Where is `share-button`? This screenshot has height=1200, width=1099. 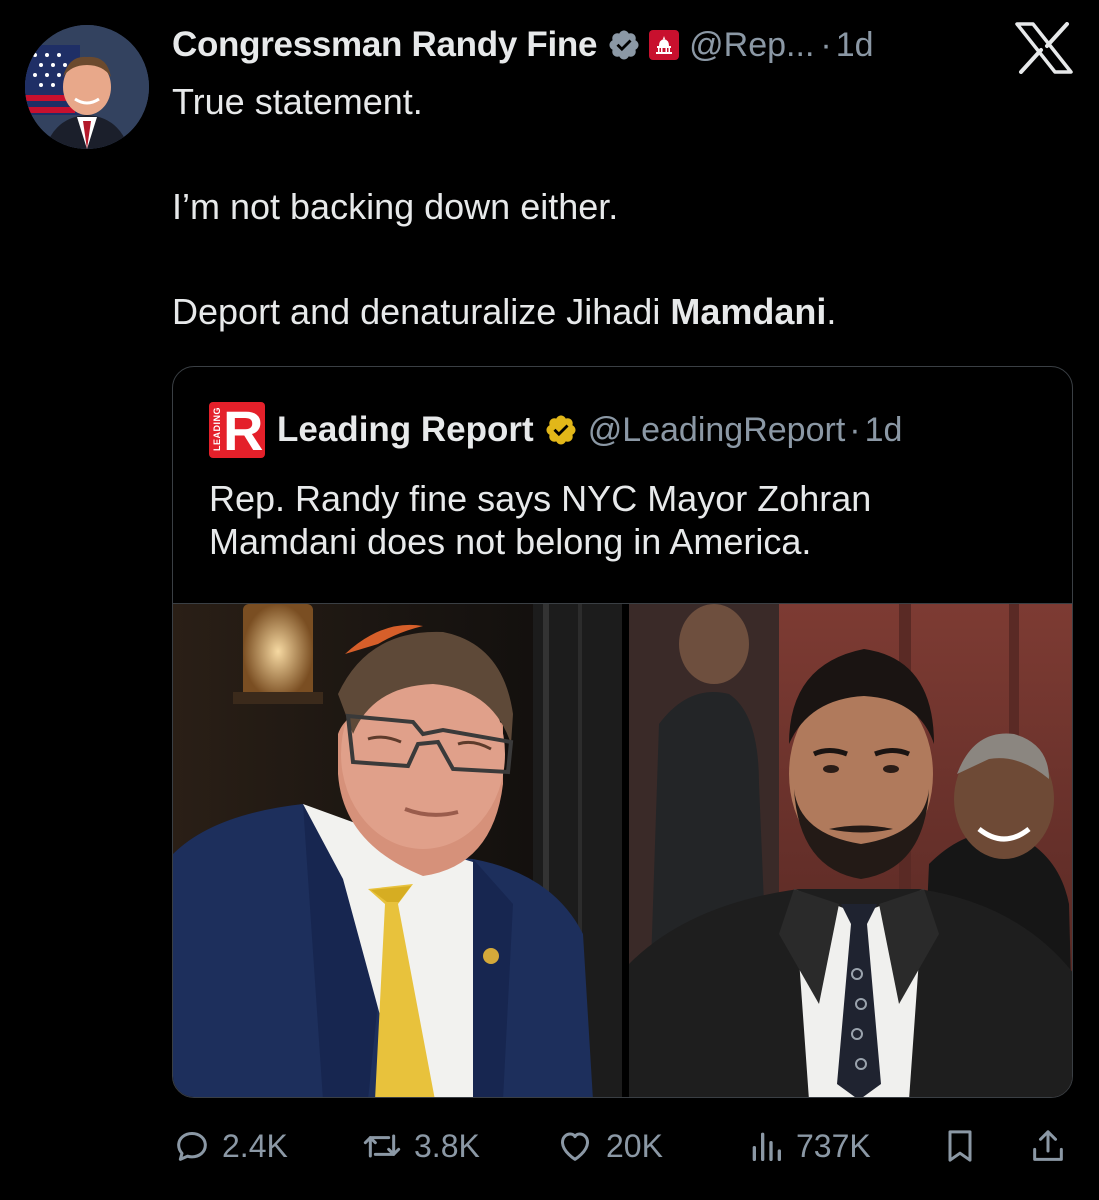 share-button is located at coordinates (1053, 1146).